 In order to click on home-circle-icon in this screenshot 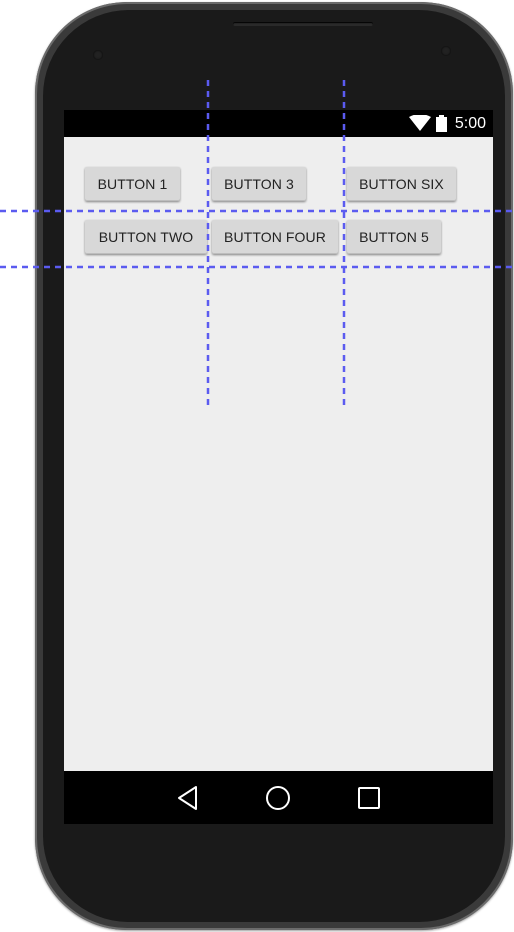, I will do `click(278, 798)`.